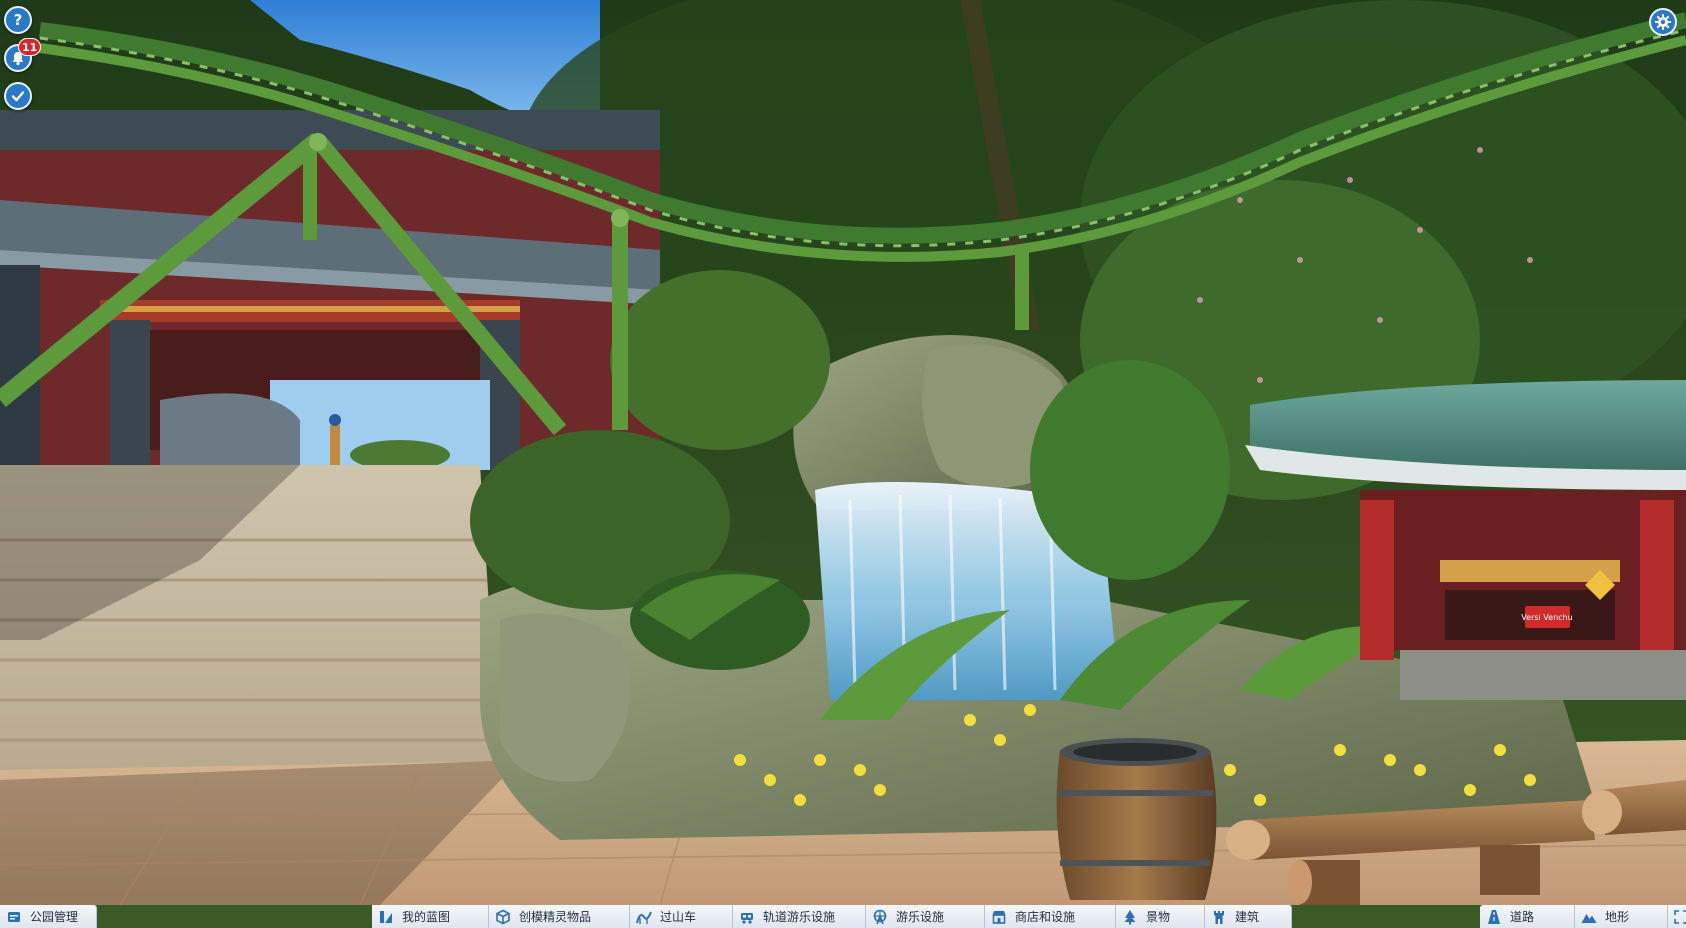 The image size is (1686, 928). I want to click on toolbar-terrain: 地形, so click(1621, 916).